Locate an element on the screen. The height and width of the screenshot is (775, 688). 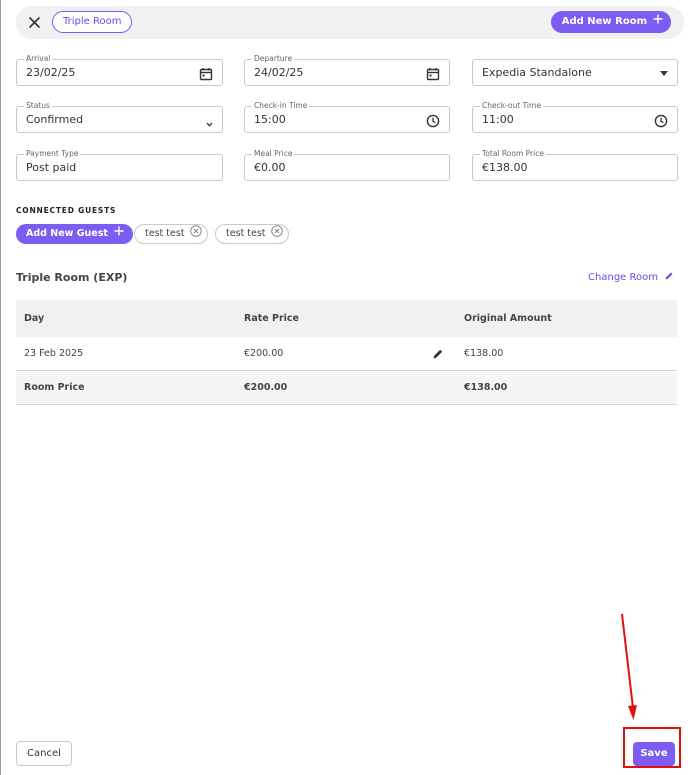
annotation-arrow is located at coordinates (629, 666).